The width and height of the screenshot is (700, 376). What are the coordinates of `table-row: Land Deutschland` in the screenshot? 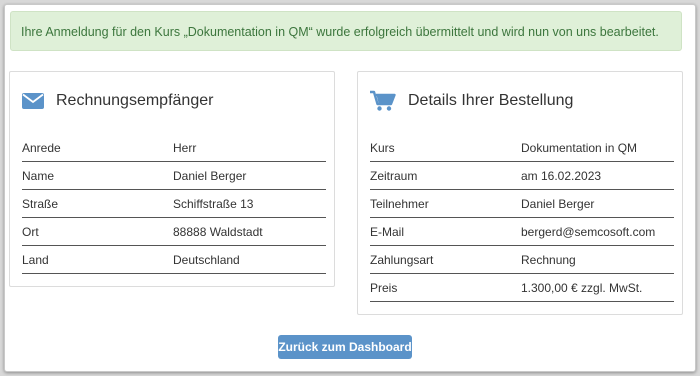 It's located at (174, 260).